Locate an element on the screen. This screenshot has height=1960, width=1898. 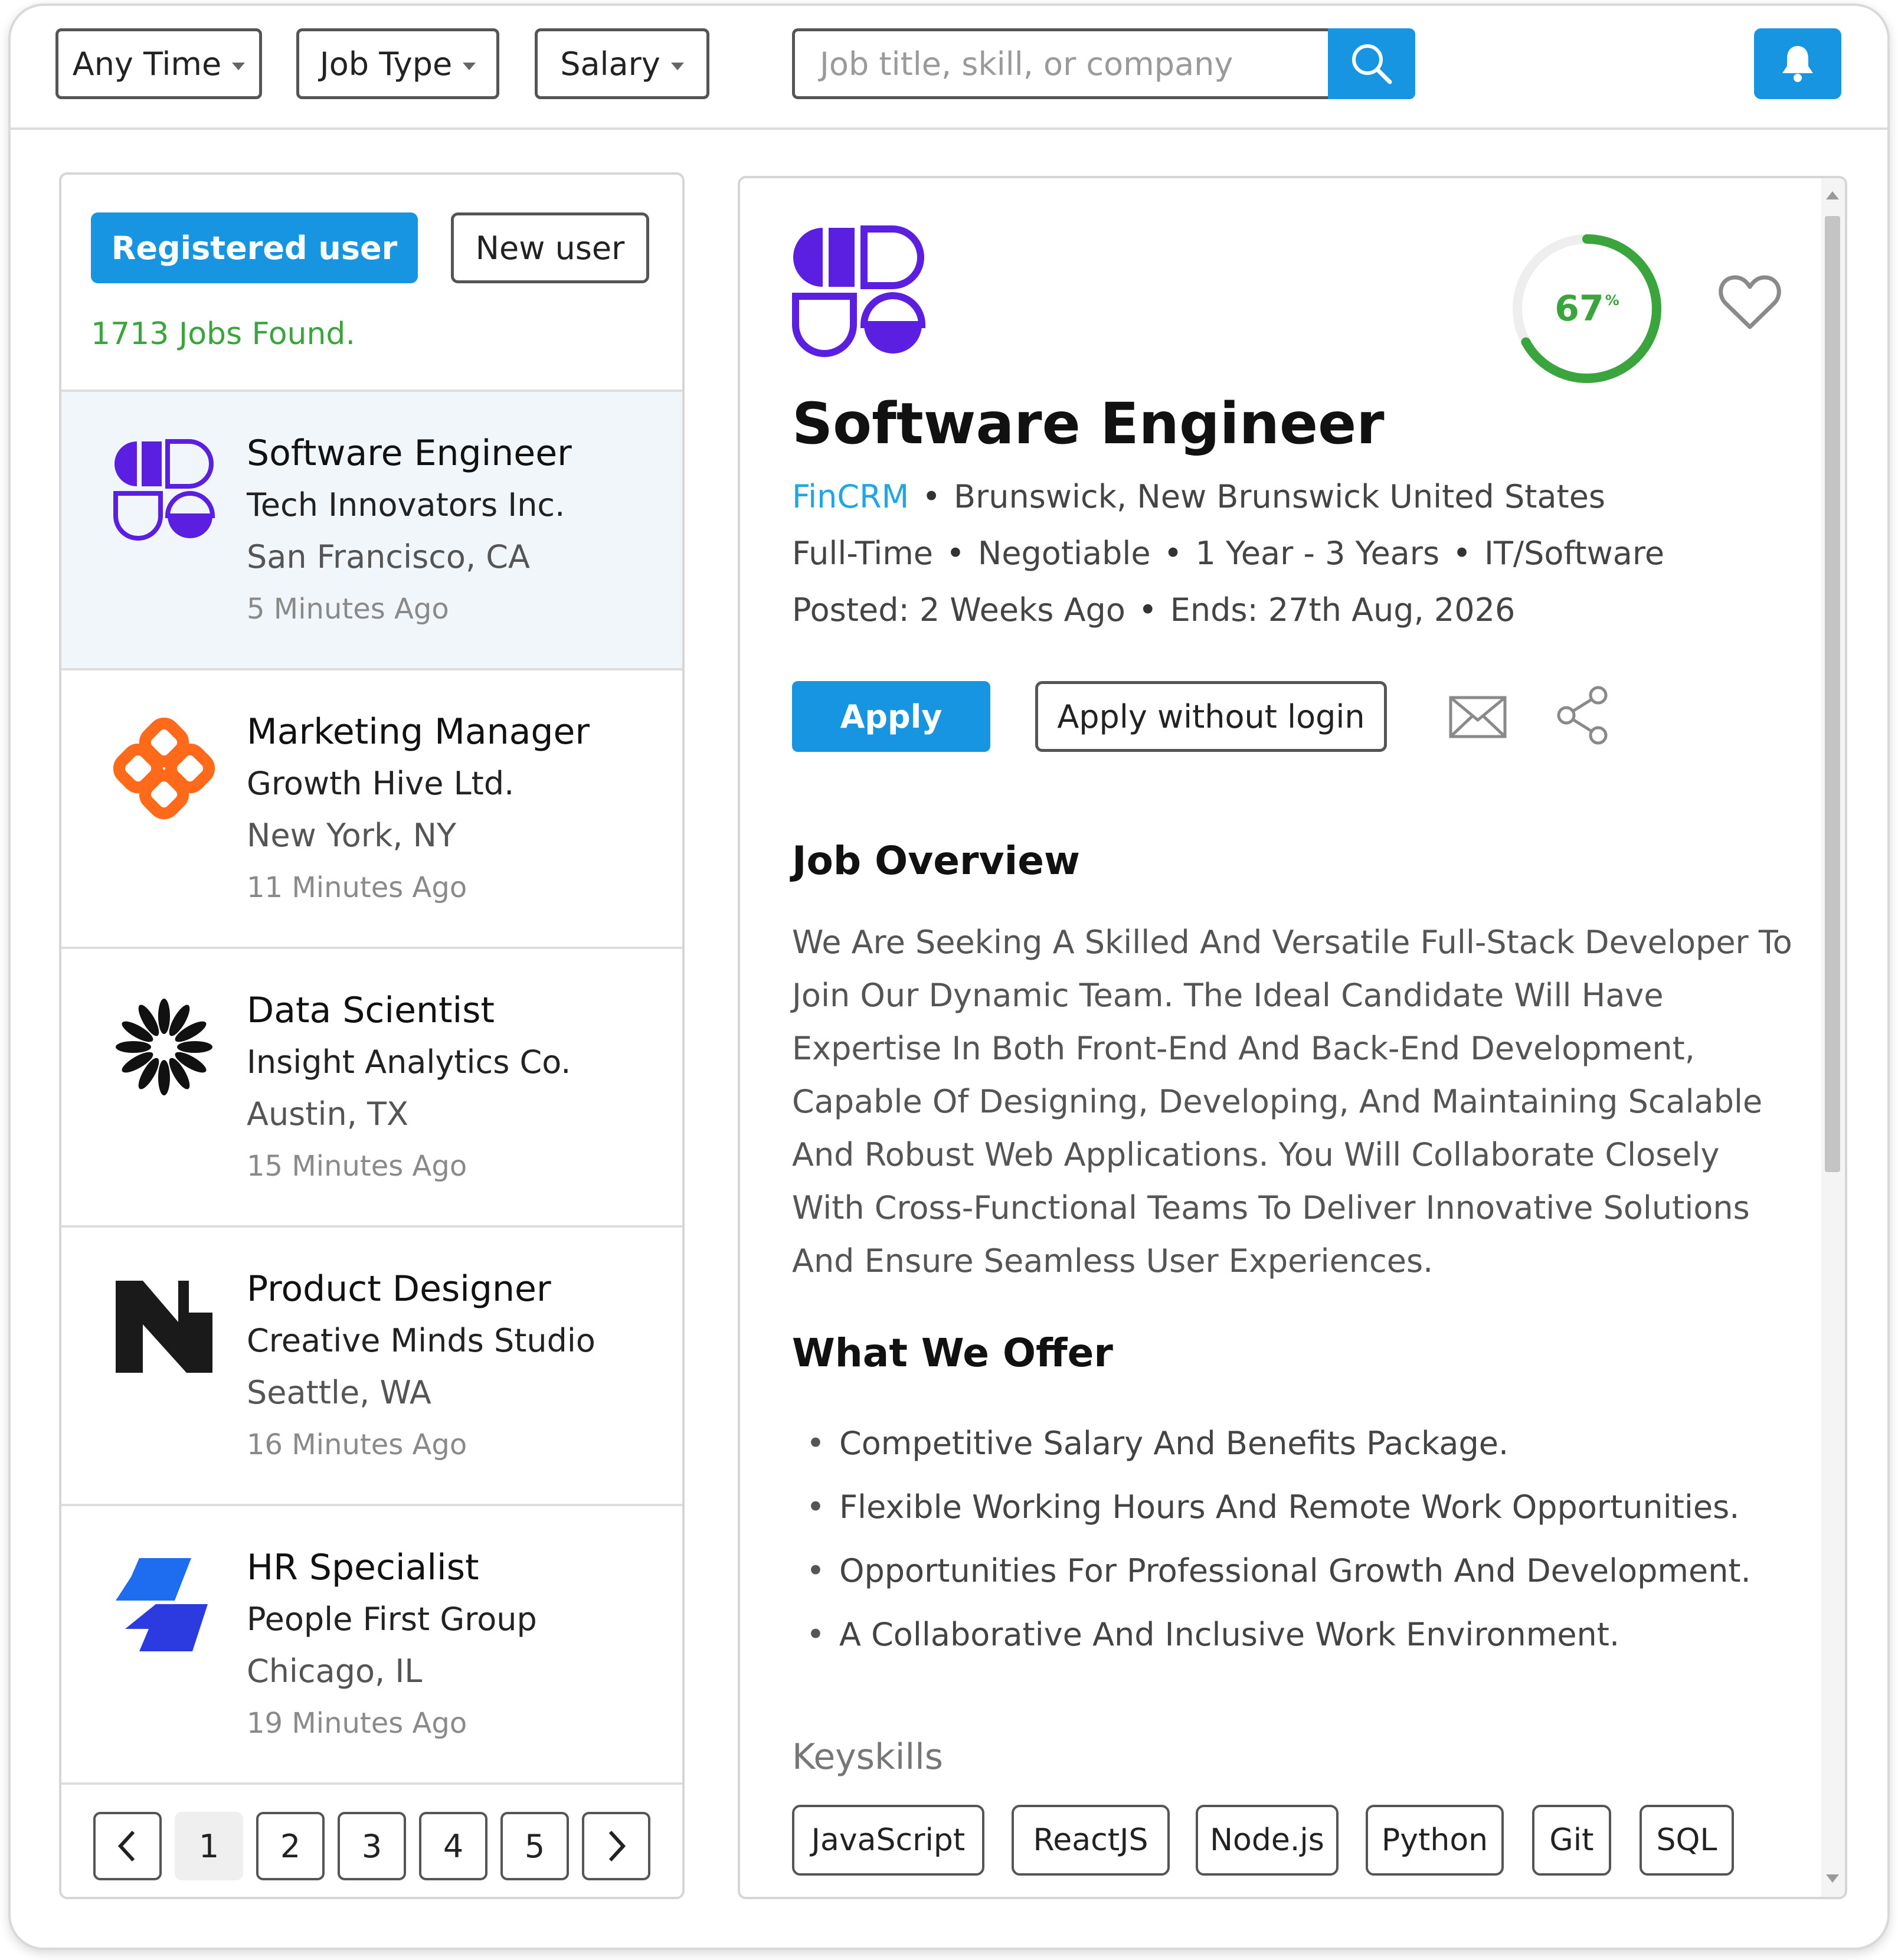
job-posted-time: 15 Minutes Ago is located at coordinates (357, 1166).